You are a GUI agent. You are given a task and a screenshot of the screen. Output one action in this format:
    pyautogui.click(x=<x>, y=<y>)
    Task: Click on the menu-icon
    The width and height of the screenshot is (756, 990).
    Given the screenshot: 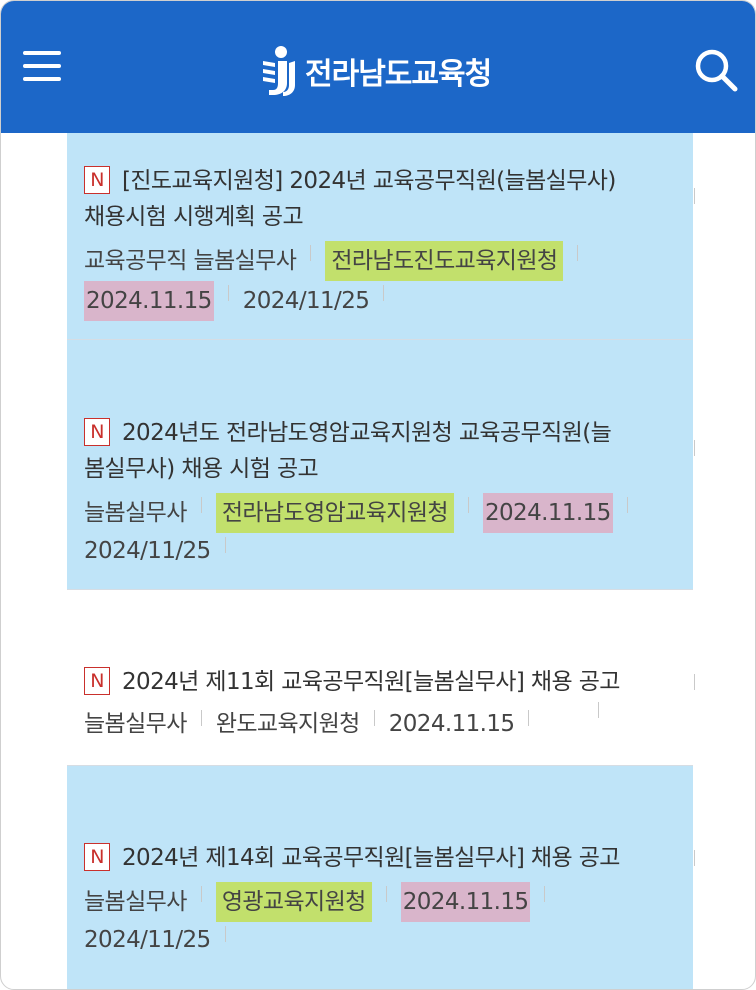 What is the action you would take?
    pyautogui.click(x=42, y=66)
    